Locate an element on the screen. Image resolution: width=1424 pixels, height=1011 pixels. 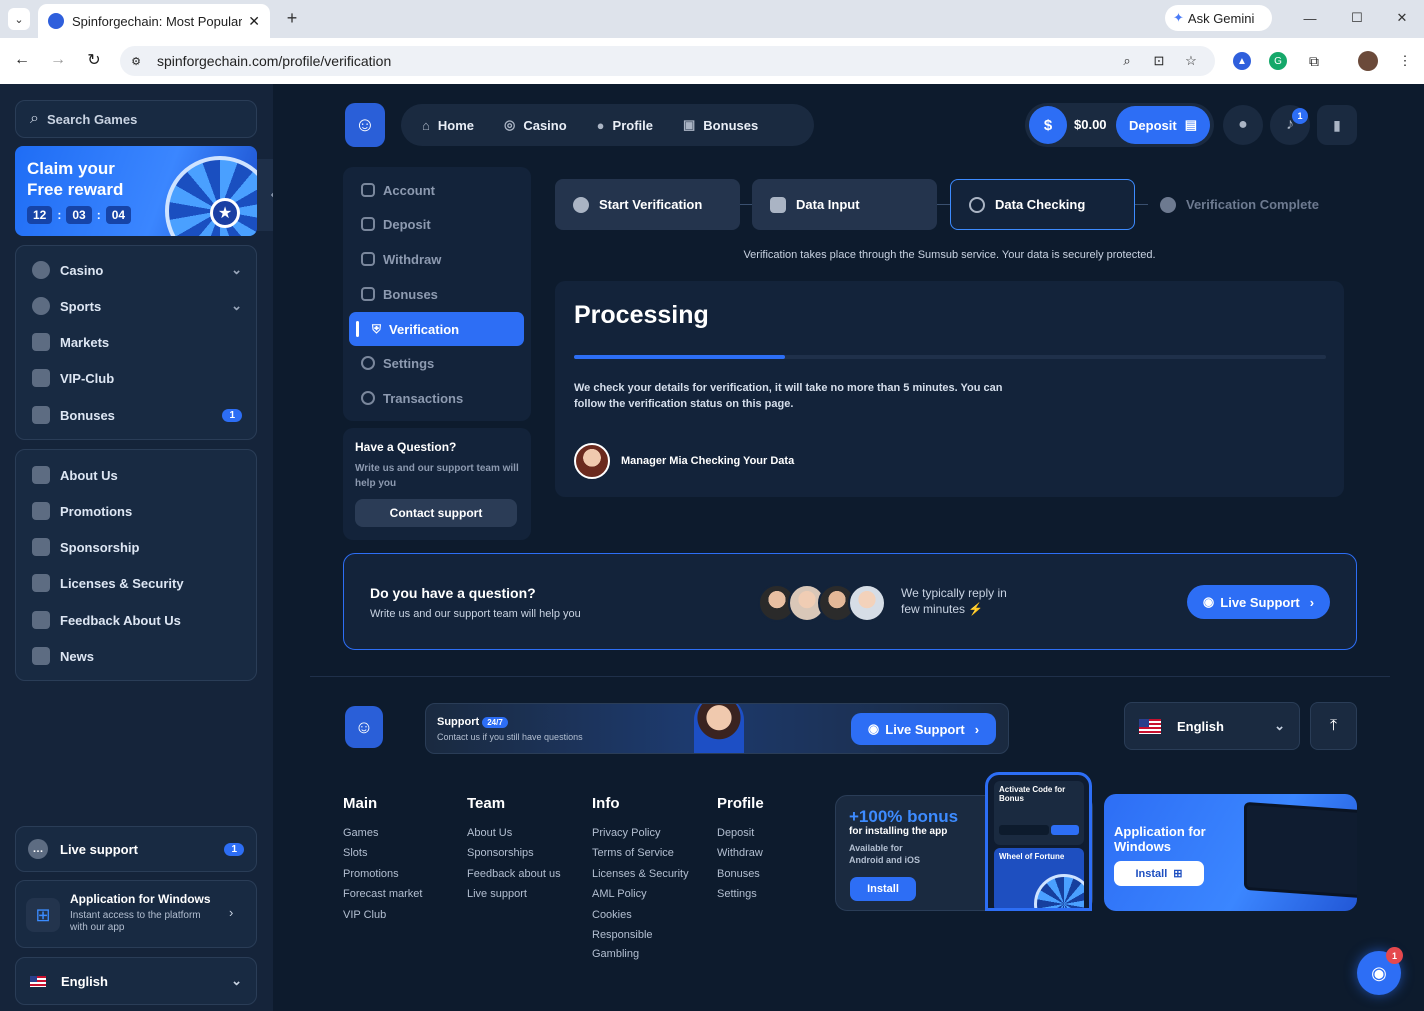
phone-activate-button is located at coordinates (1065, 830).